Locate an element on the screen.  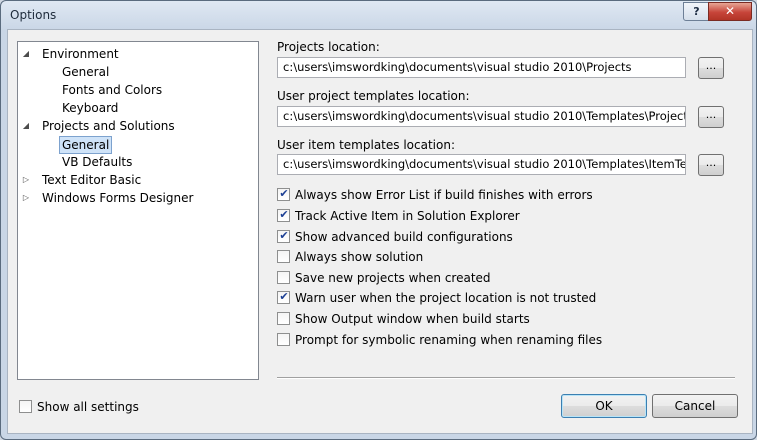
tree-item-environment: ◢ Environment is located at coordinates (70, 54).